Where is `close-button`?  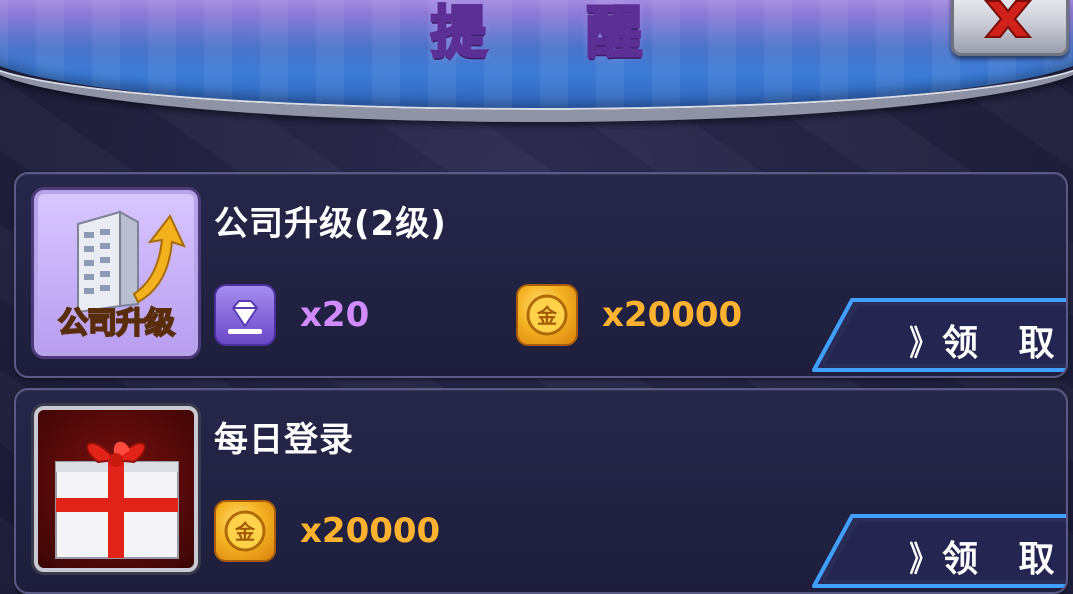
close-button is located at coordinates (1010, 28).